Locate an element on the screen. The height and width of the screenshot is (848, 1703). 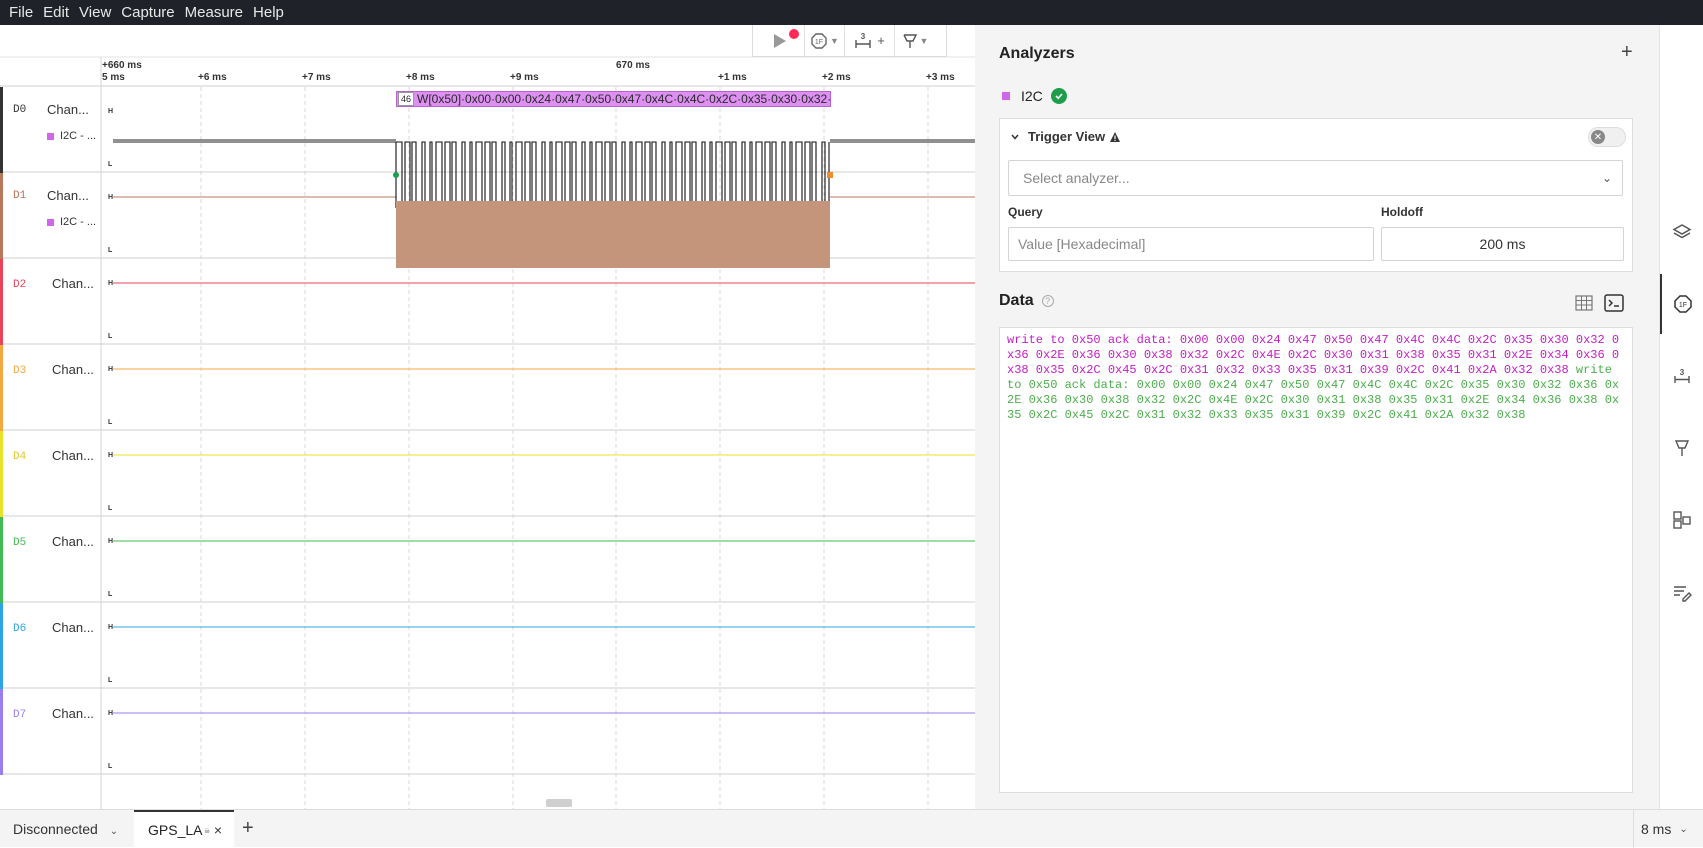
hexagon-analyzer-icon: 1F is located at coordinates (1683, 304).